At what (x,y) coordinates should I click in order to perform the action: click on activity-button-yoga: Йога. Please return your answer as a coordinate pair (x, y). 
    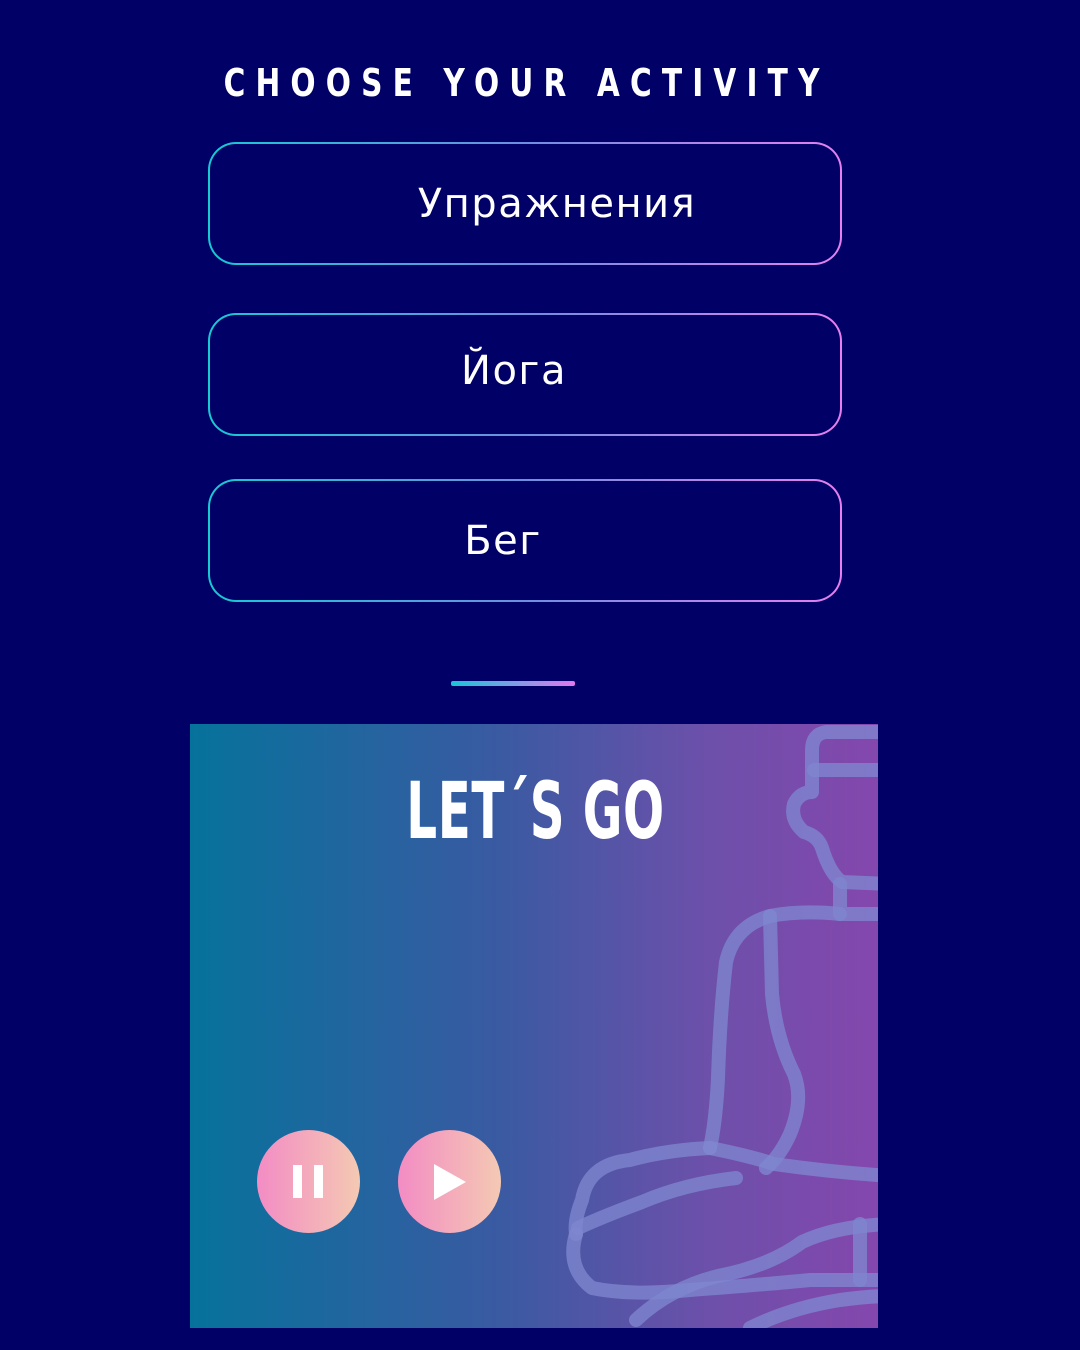
    Looking at the image, I should click on (525, 374).